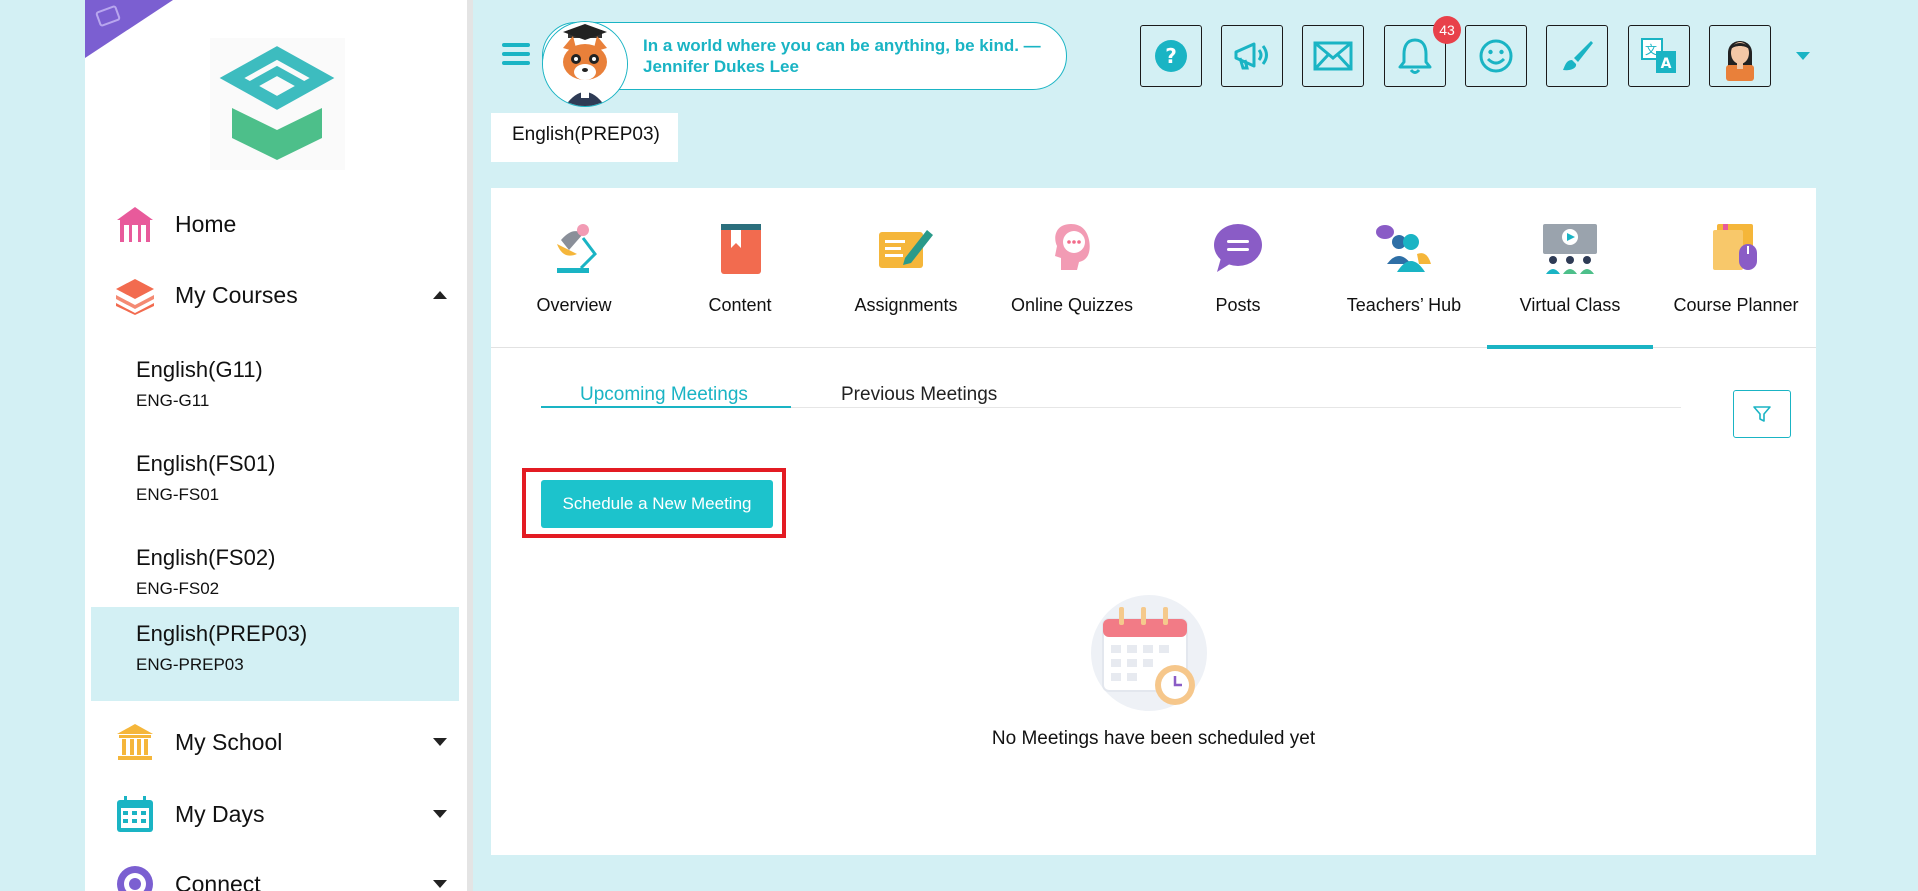 Image resolution: width=1918 pixels, height=891 pixels. I want to click on school-logo, so click(277, 104).